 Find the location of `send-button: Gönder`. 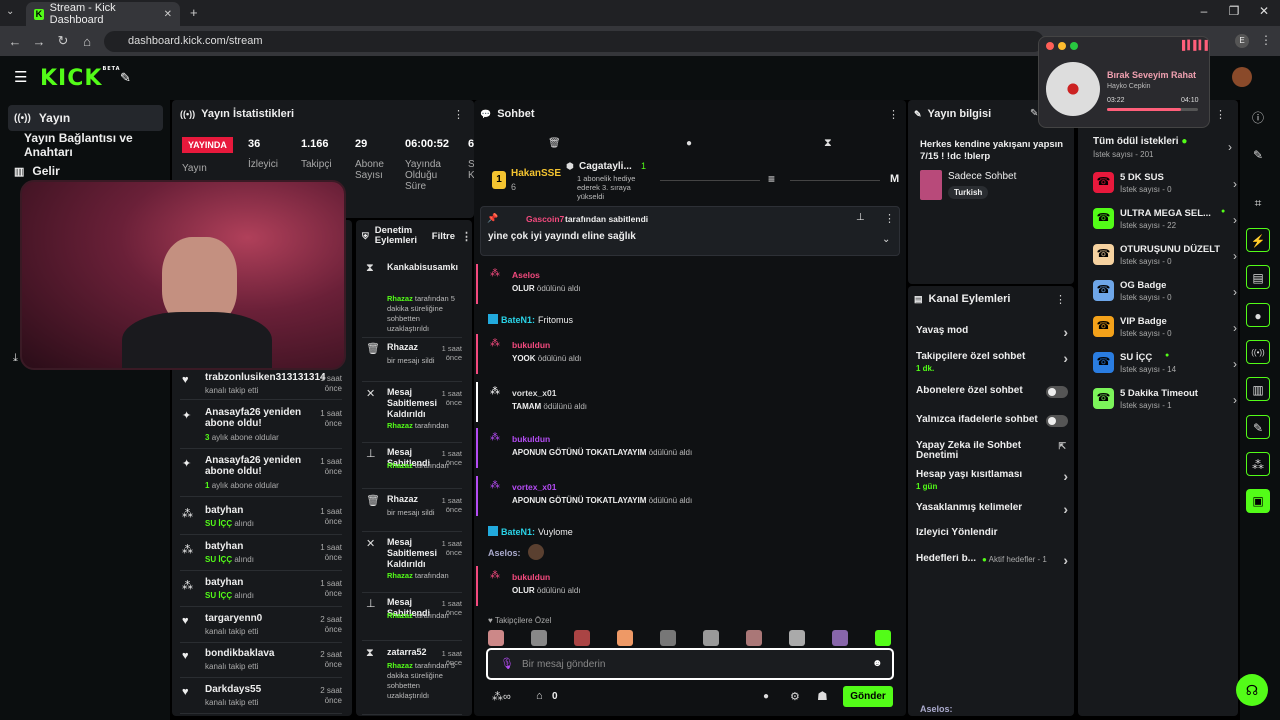

send-button: Gönder is located at coordinates (868, 696).